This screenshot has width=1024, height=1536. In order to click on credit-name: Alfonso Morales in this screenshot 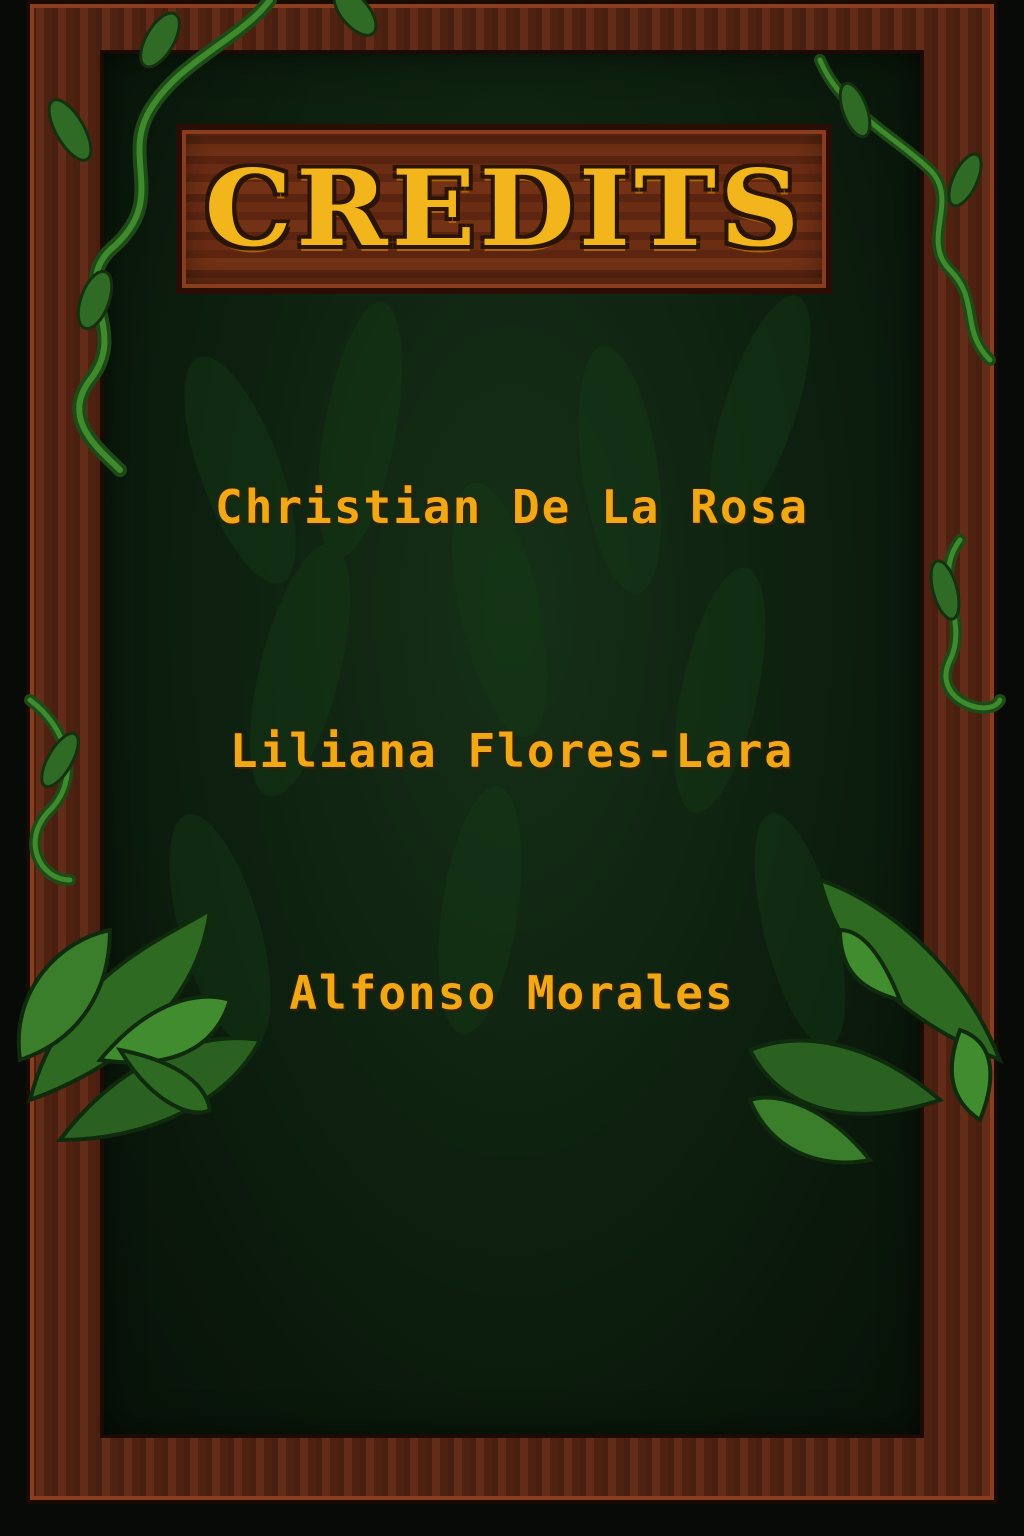, I will do `click(512, 993)`.